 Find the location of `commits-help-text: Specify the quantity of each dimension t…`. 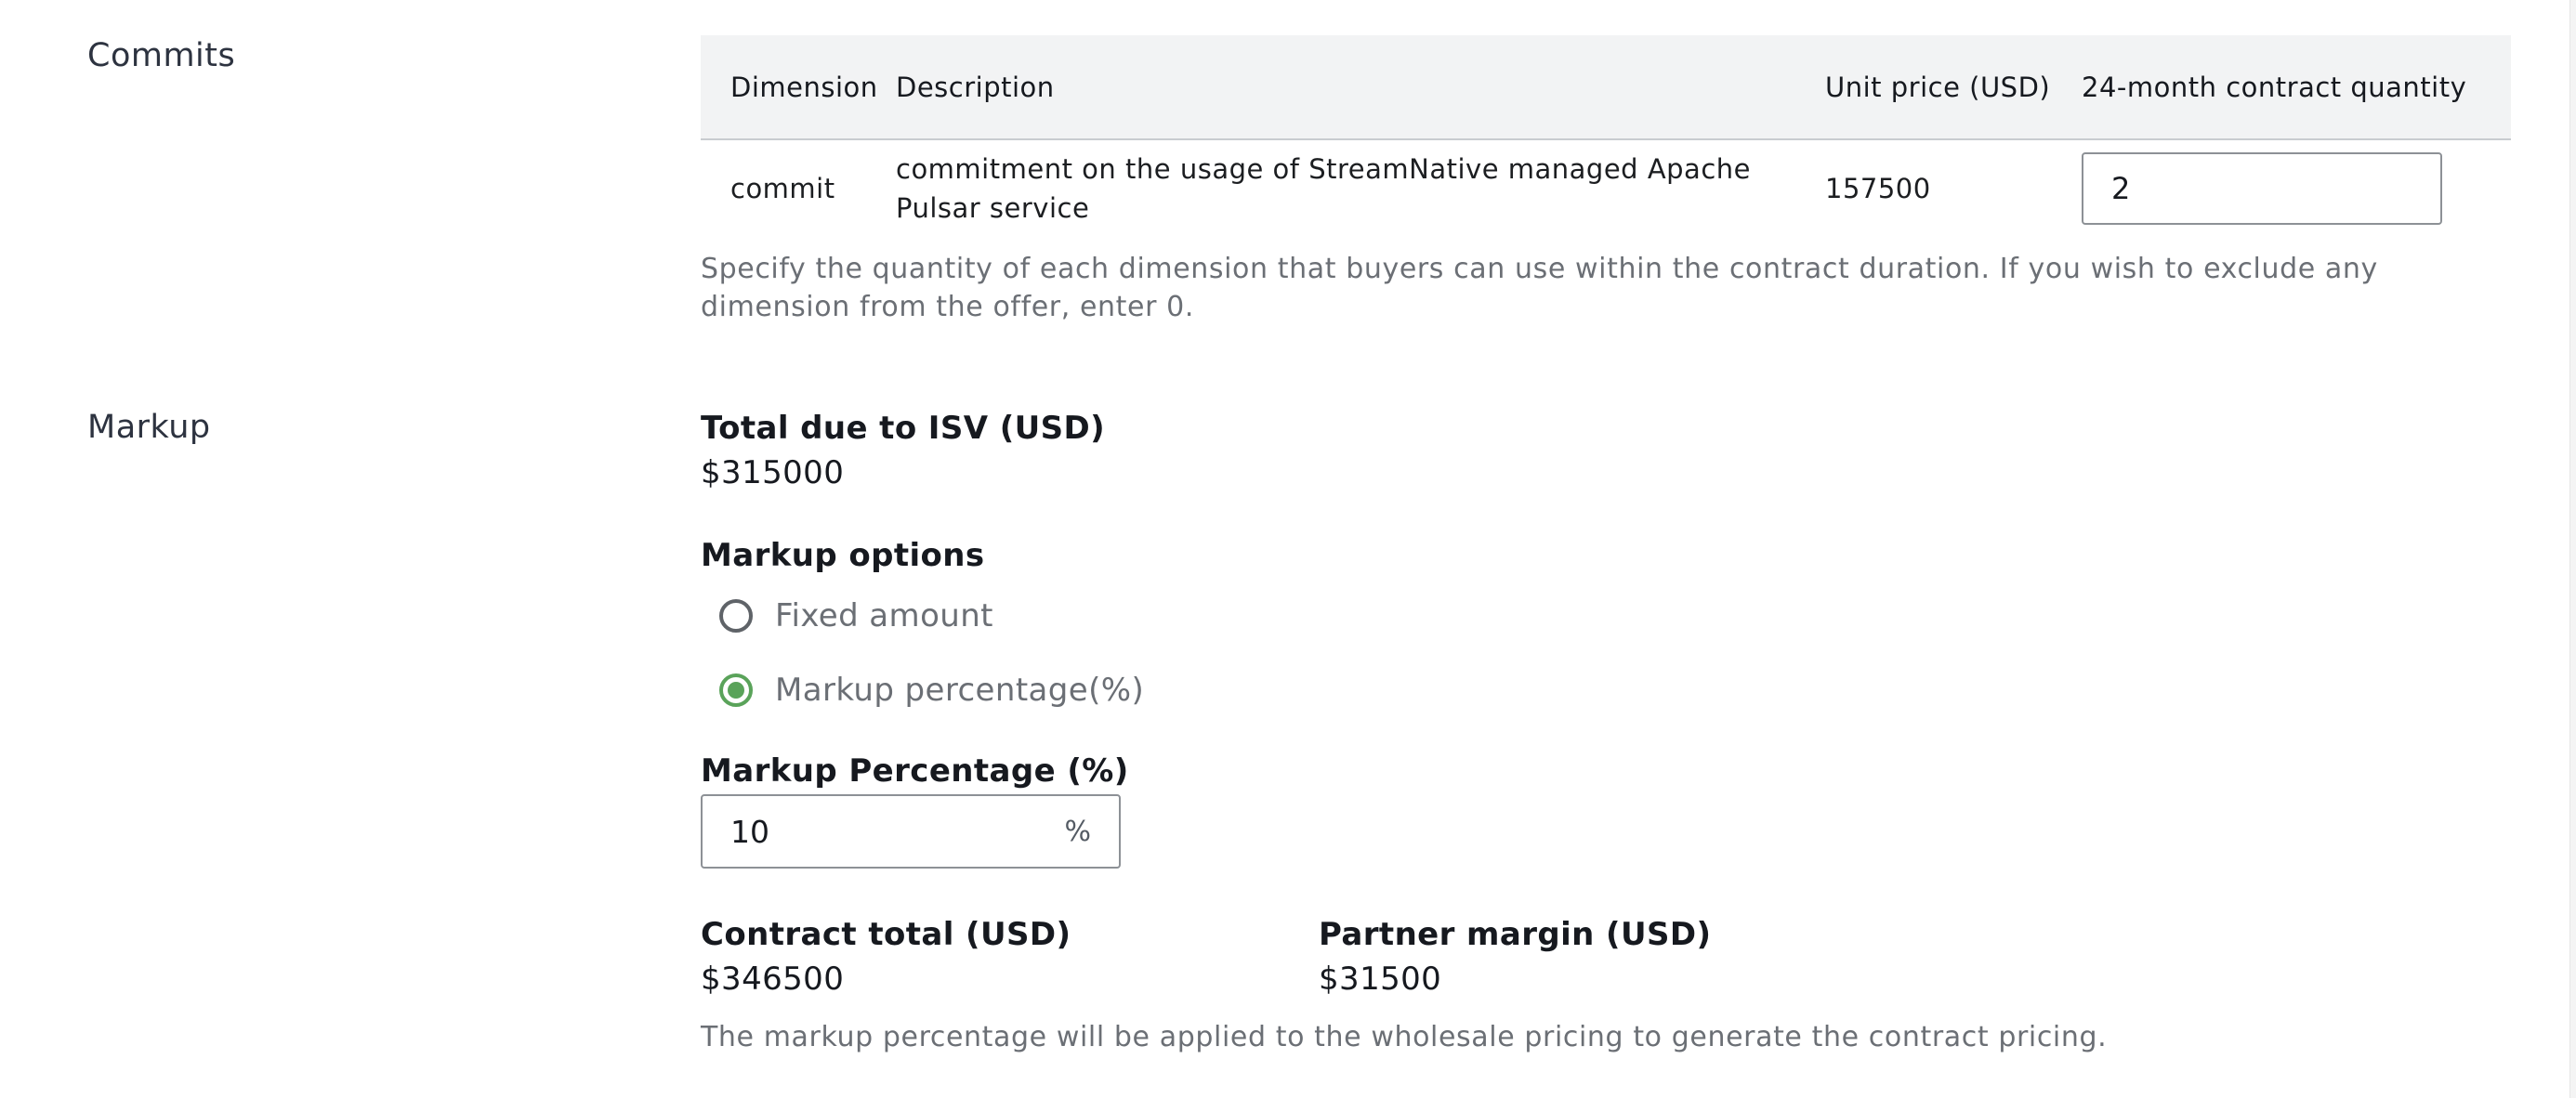

commits-help-text: Specify the quantity of each dimension t… is located at coordinates (1539, 288).